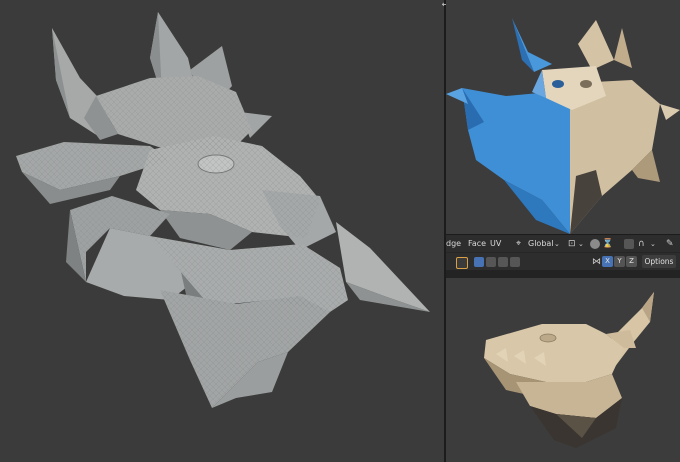  I want to click on falloff-curve-icon: ∩, so click(641, 244).